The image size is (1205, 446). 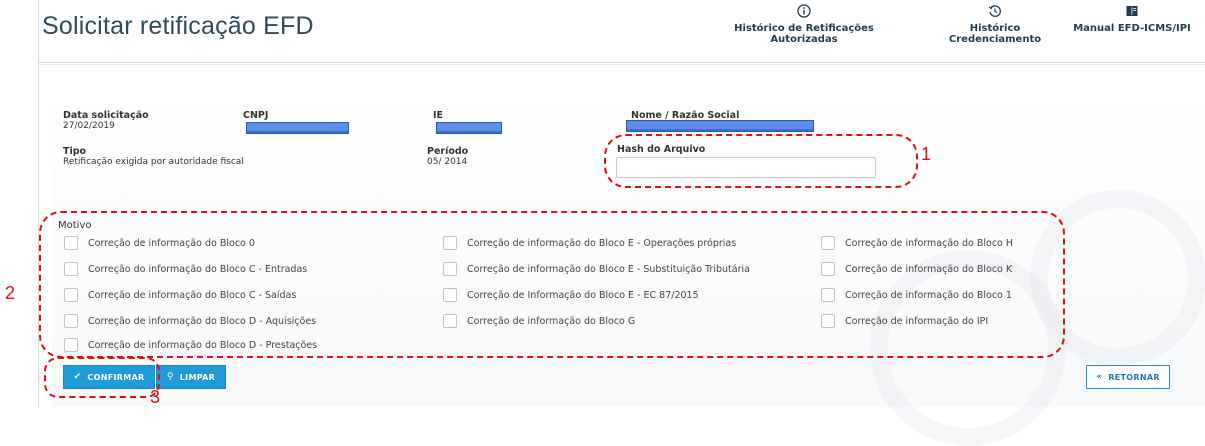 What do you see at coordinates (469, 128) in the screenshot?
I see `ie-redacted-value` at bounding box center [469, 128].